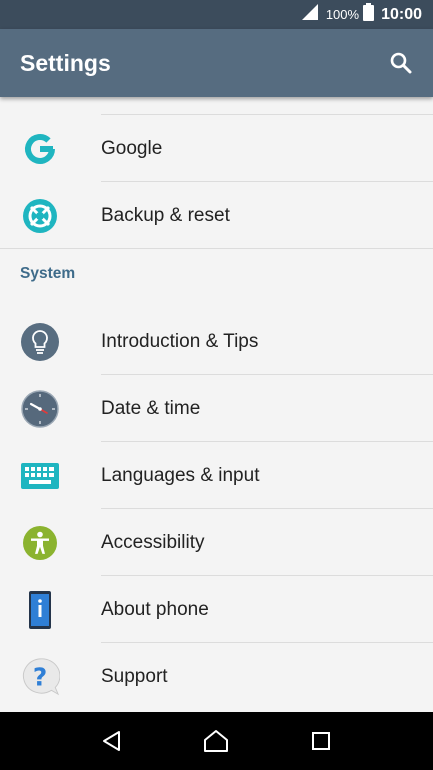 The height and width of the screenshot is (770, 433). I want to click on lightbulb-icon, so click(40, 342).